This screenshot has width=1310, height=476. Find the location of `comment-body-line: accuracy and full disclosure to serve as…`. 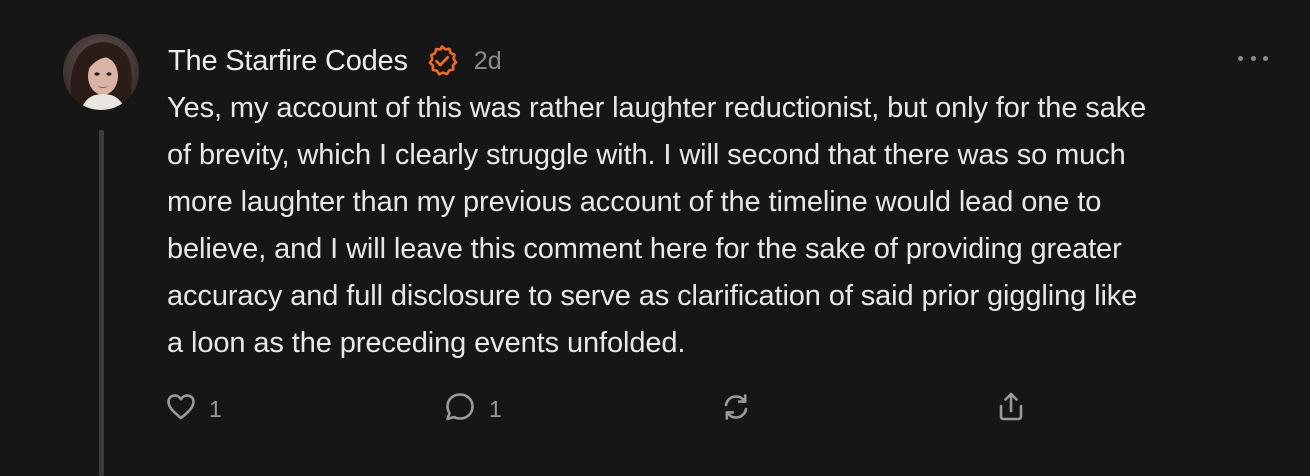

comment-body-line: accuracy and full disclosure to serve as… is located at coordinates (652, 296).